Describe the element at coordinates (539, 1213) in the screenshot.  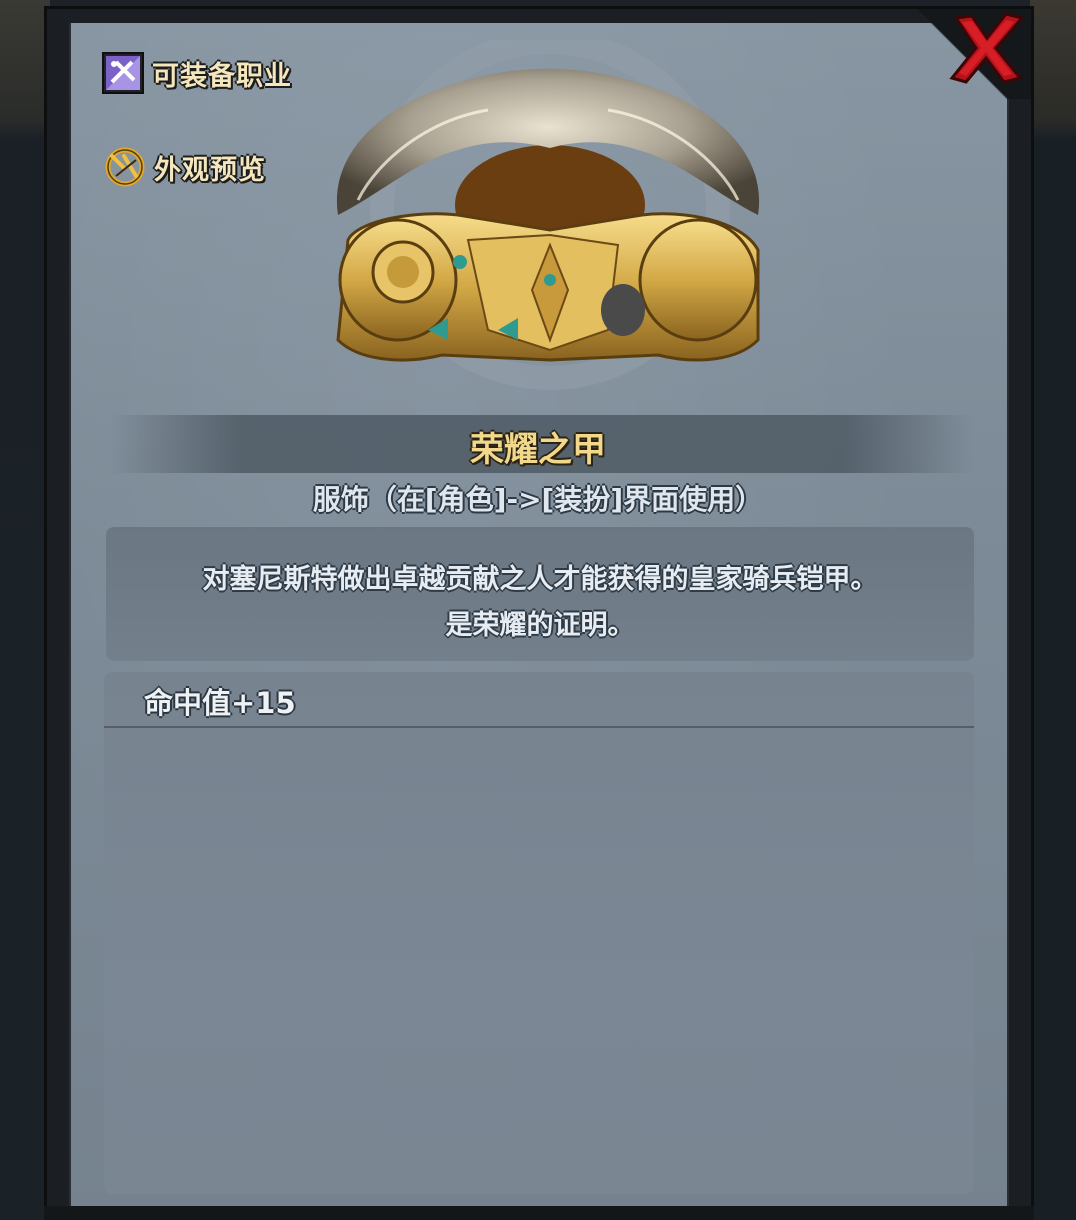
I see `panel-bottom-edge` at that location.